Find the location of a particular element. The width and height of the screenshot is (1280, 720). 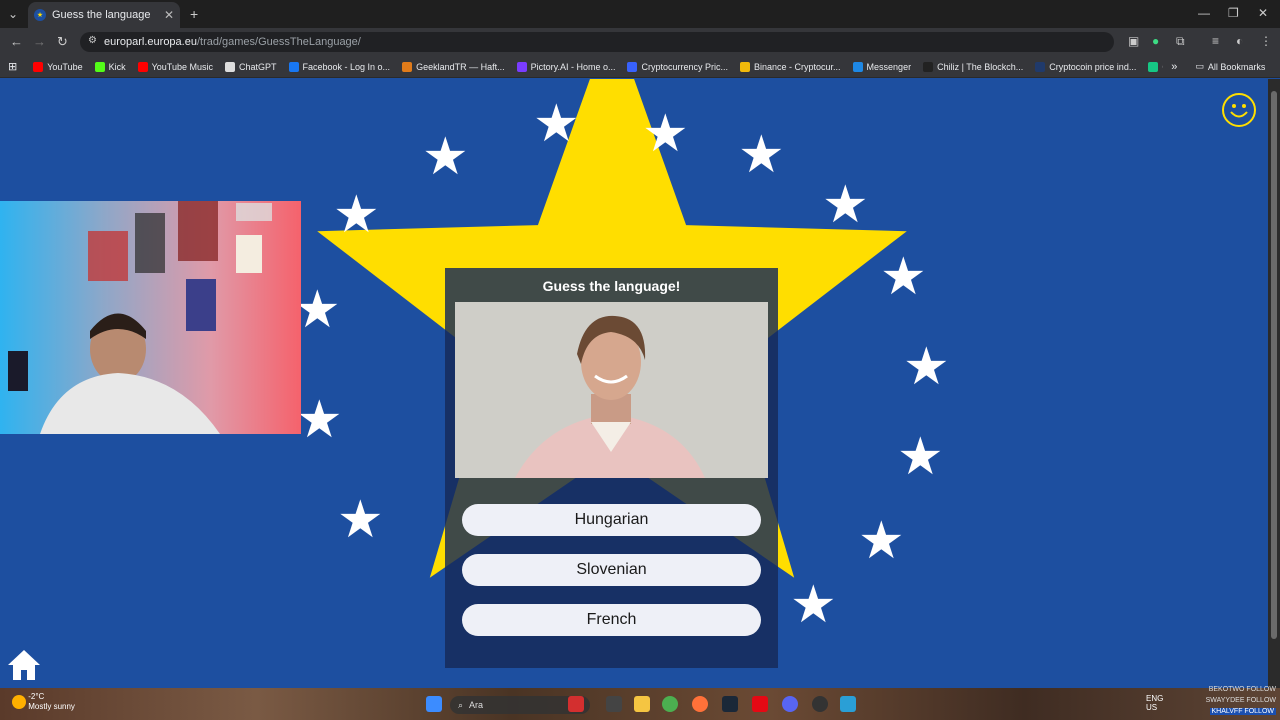

site-info-icon: ⚙ is located at coordinates (92, 40).